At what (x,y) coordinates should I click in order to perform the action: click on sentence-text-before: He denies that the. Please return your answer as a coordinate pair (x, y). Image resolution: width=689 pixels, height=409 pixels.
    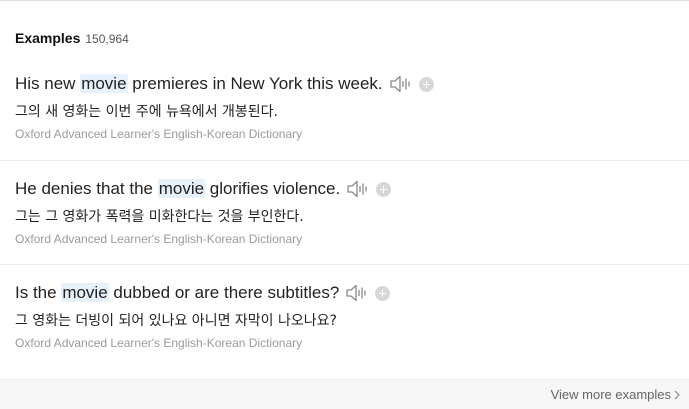
    Looking at the image, I should click on (86, 188).